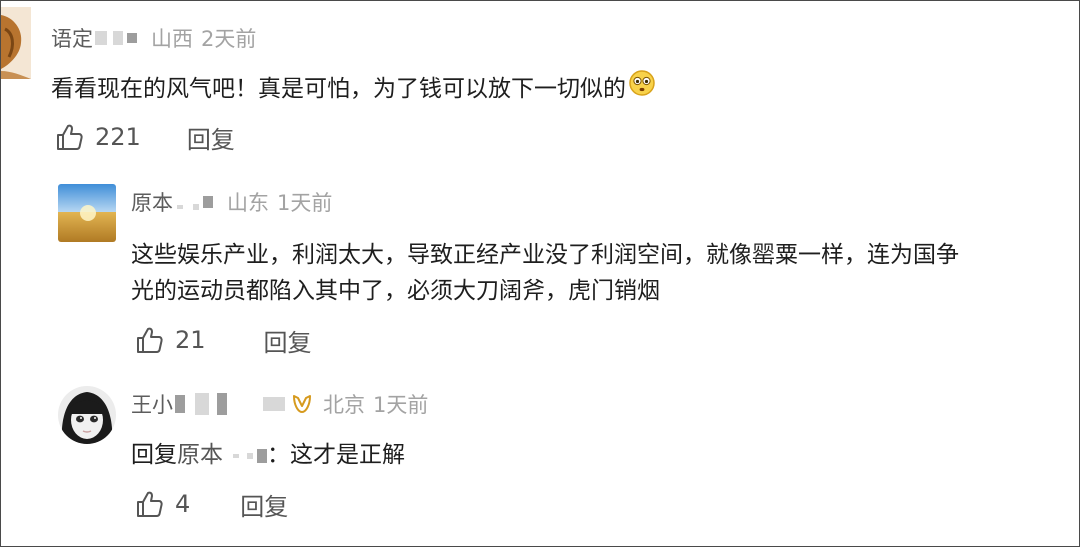 Image resolution: width=1080 pixels, height=547 pixels. Describe the element at coordinates (347, 455) in the screenshot. I see `comment-text: 这才是正解` at that location.